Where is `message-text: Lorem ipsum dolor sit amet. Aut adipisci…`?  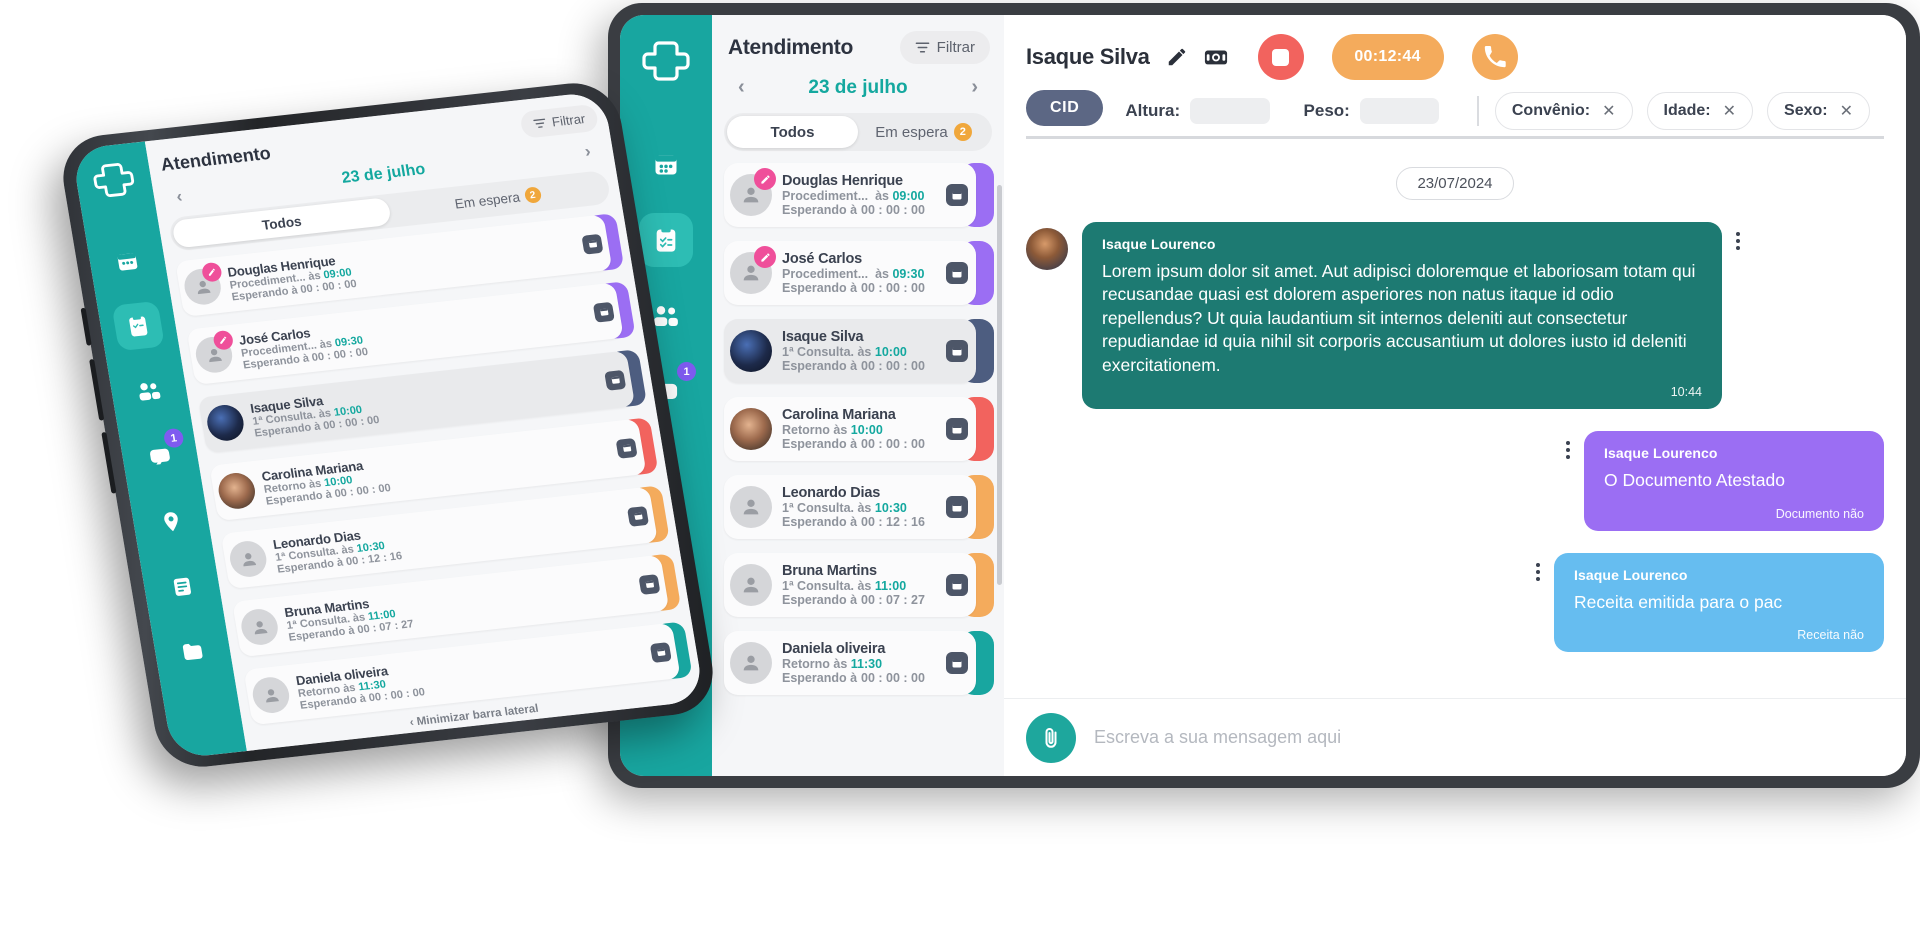 message-text: Lorem ipsum dolor sit amet. Aut adipisci… is located at coordinates (1399, 318).